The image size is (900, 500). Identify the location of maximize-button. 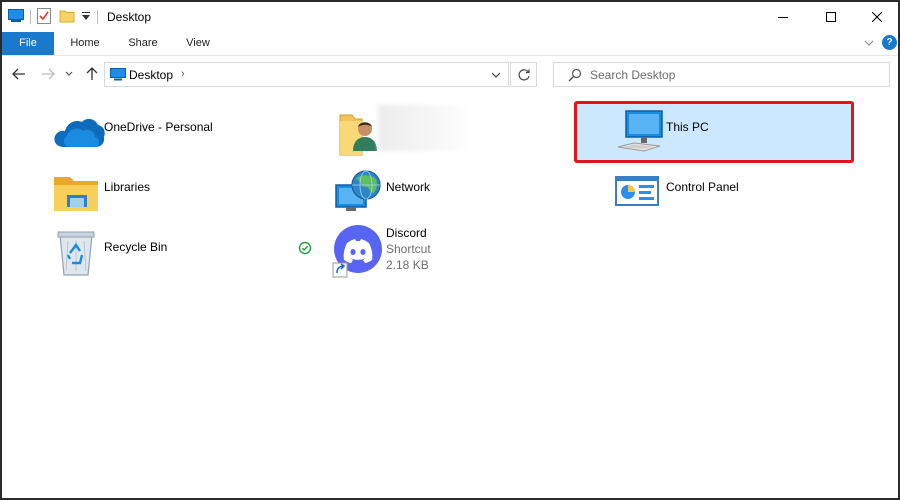
(831, 17).